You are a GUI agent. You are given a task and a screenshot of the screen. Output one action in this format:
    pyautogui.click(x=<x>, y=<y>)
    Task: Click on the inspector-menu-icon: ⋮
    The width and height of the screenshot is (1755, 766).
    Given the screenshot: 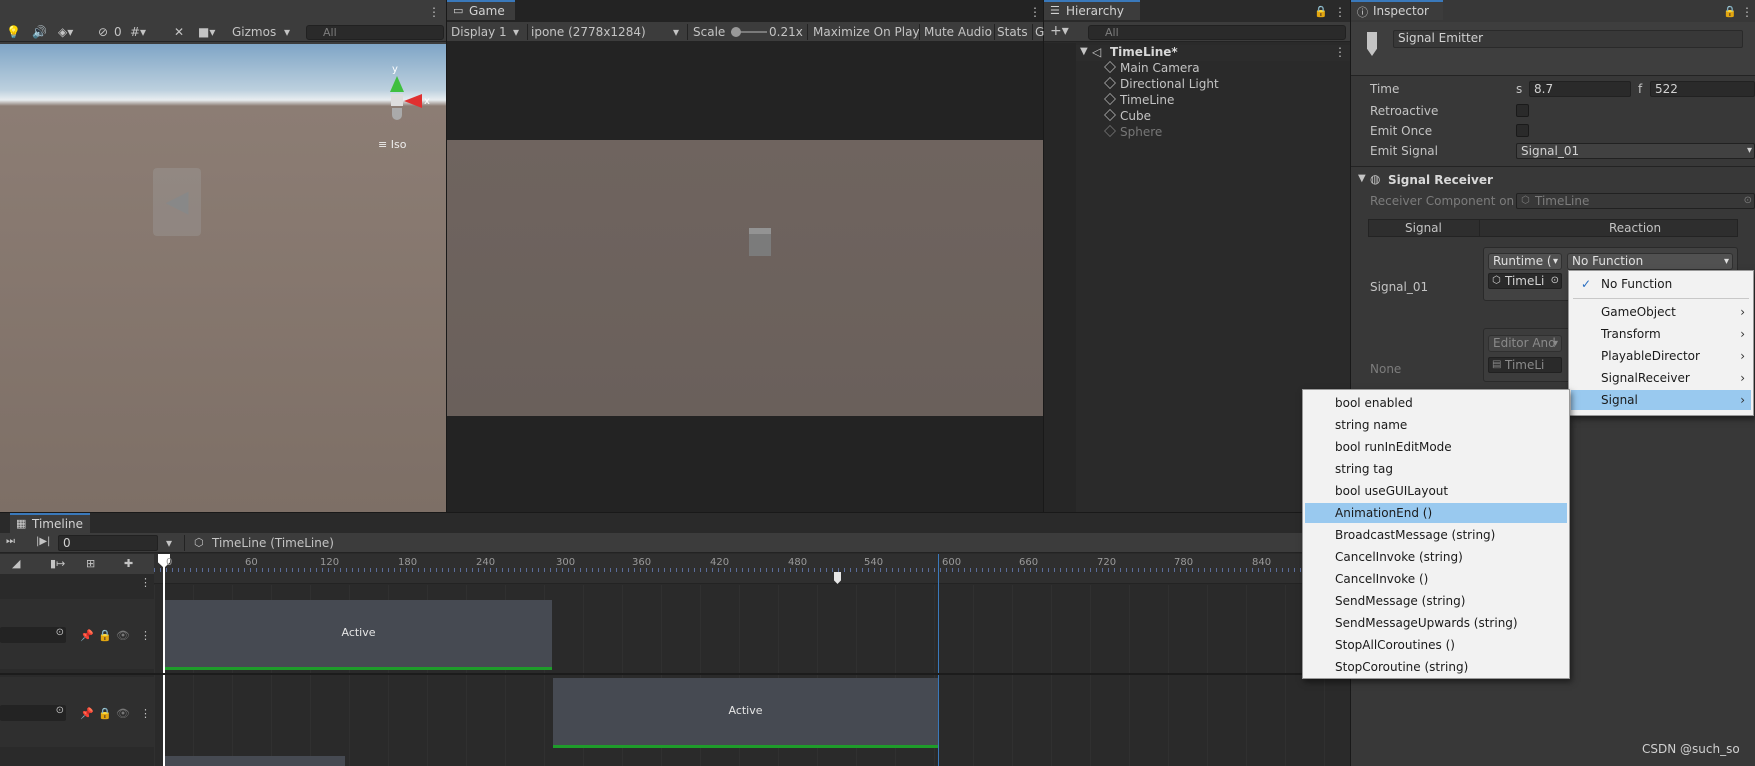 What is the action you would take?
    pyautogui.click(x=1747, y=12)
    